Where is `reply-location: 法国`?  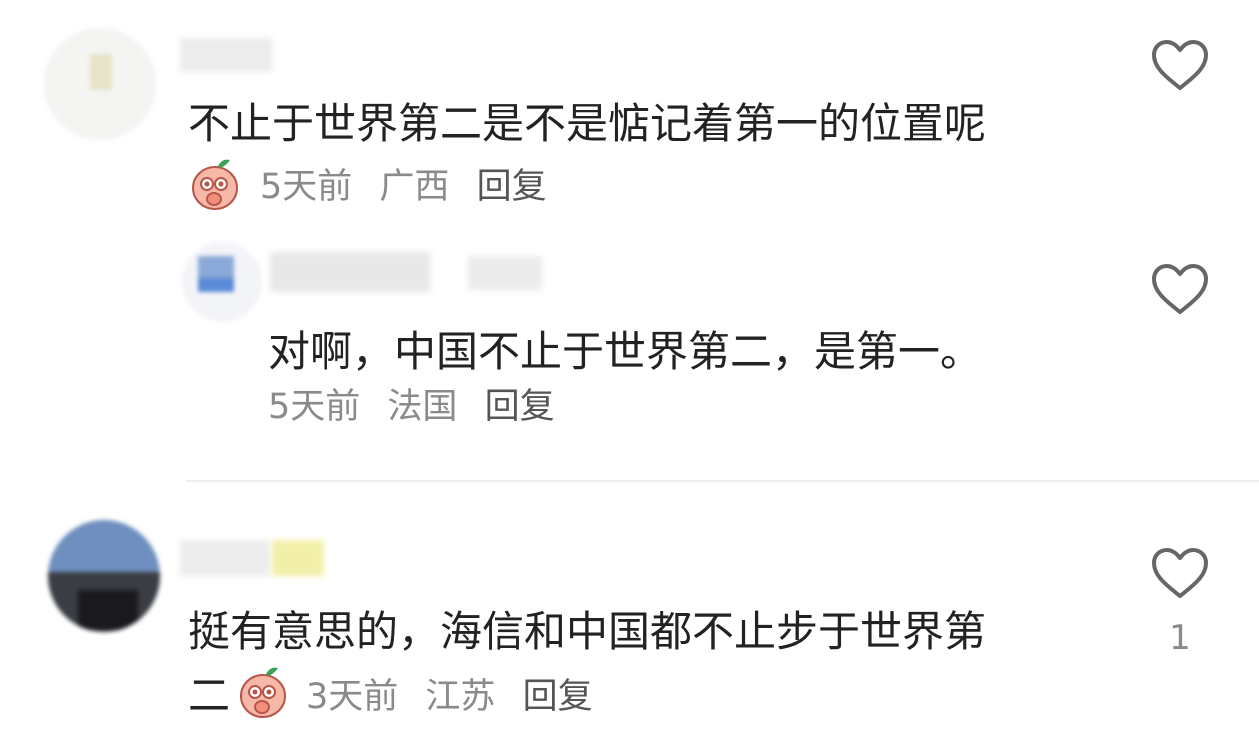 reply-location: 法国 is located at coordinates (422, 407).